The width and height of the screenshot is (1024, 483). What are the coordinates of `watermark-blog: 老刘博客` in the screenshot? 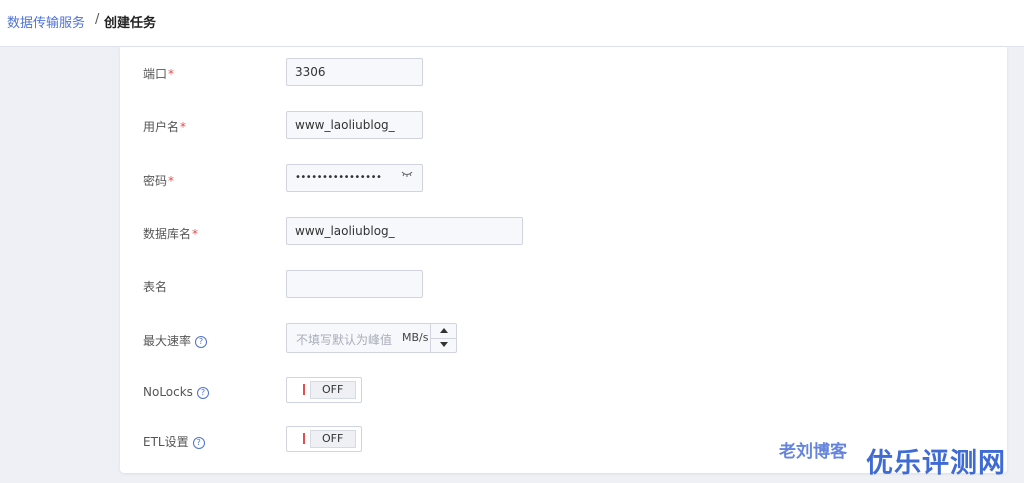 It's located at (813, 452).